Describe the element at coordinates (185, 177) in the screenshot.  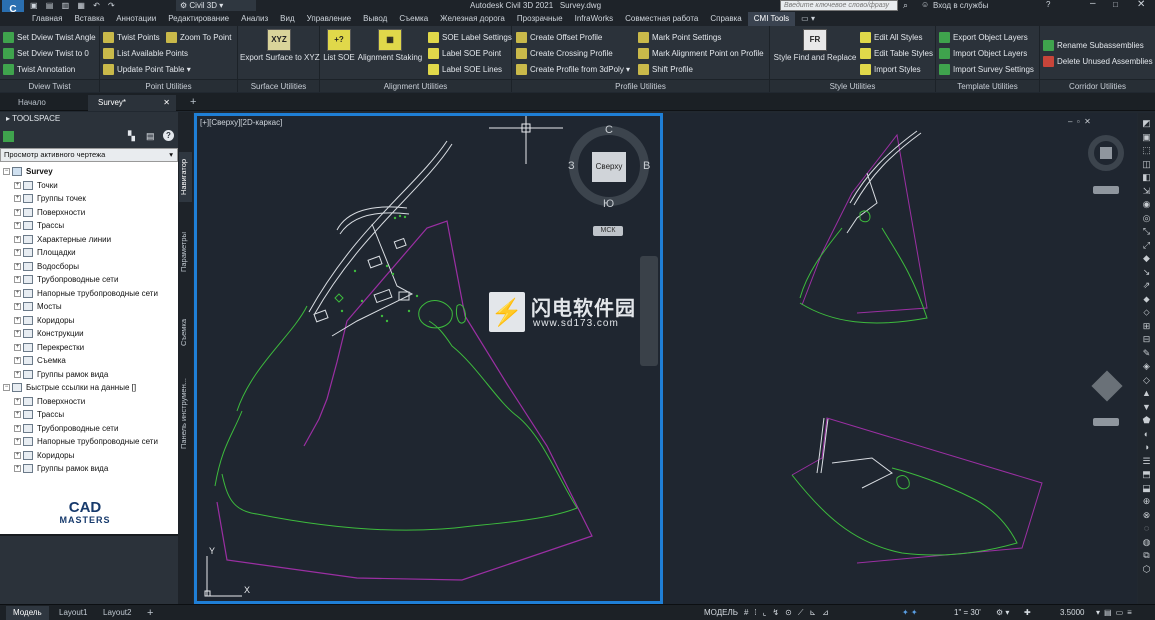
I see `side-tab-navigator: Навигатор` at that location.